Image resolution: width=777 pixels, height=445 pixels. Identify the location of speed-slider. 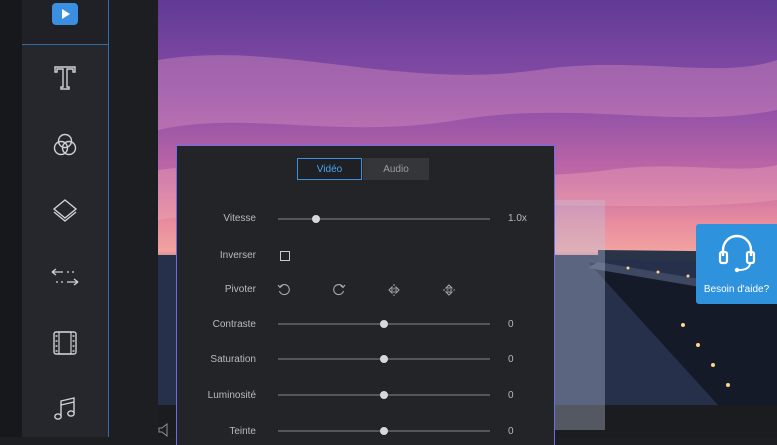
(384, 219).